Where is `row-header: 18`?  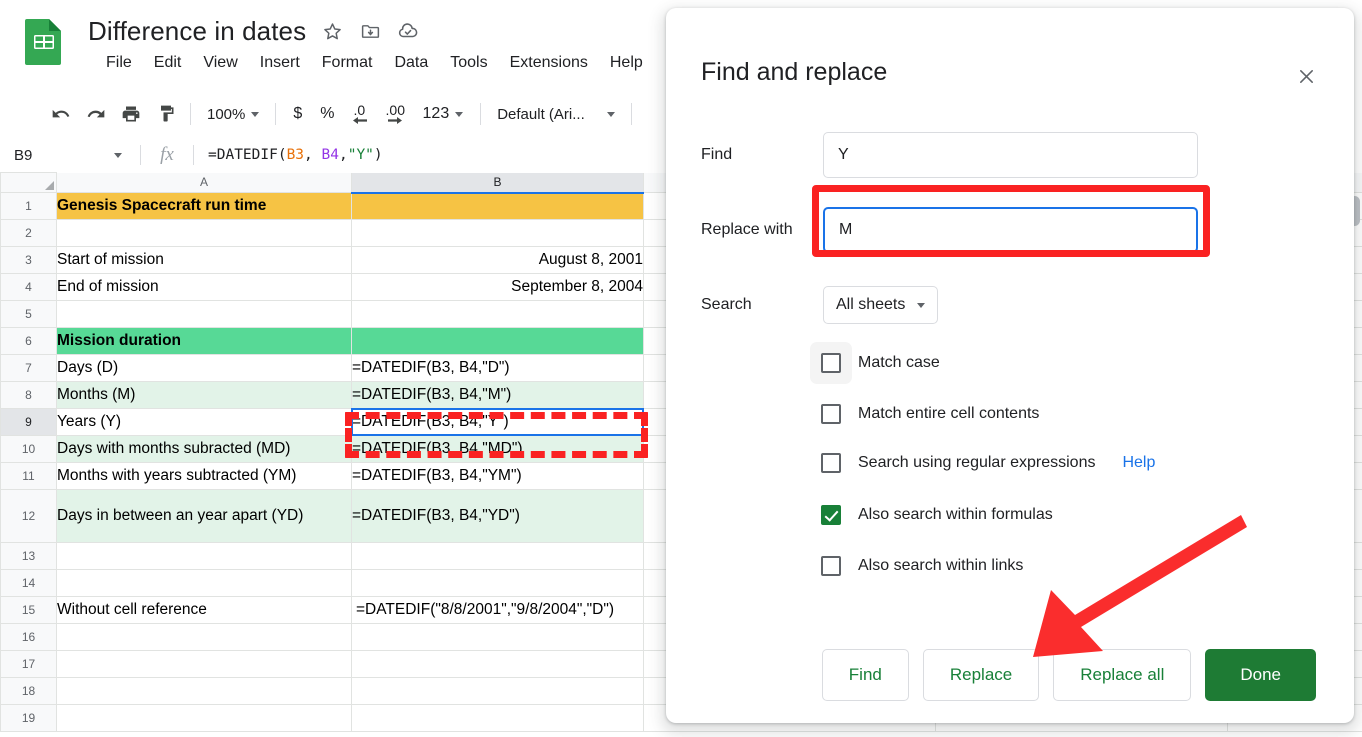
row-header: 18 is located at coordinates (28, 691).